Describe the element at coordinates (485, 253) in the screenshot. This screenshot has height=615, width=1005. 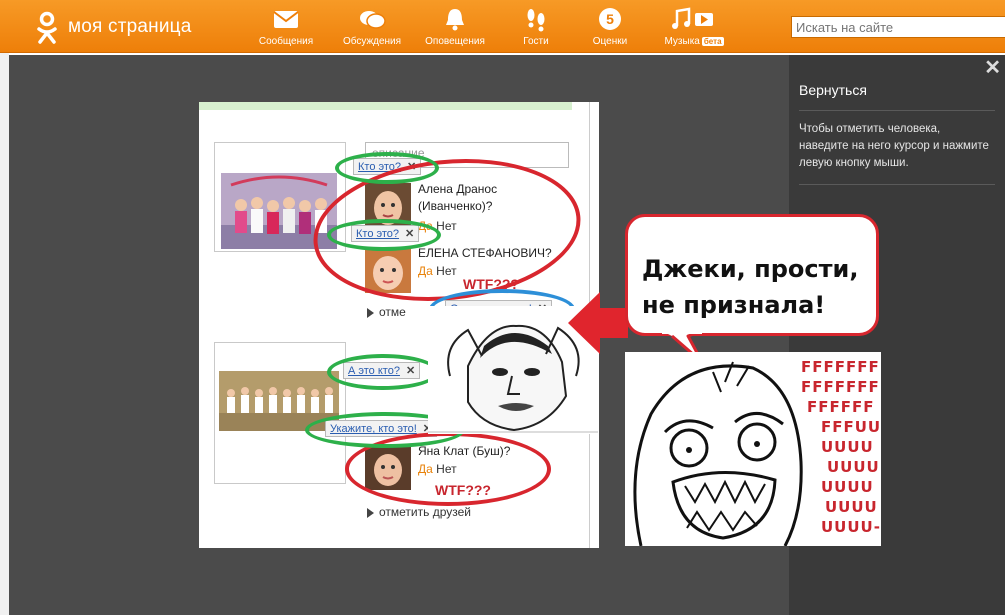
I see `person-name: ЕЛЕНА СТЕФАНОВИЧ?` at that location.